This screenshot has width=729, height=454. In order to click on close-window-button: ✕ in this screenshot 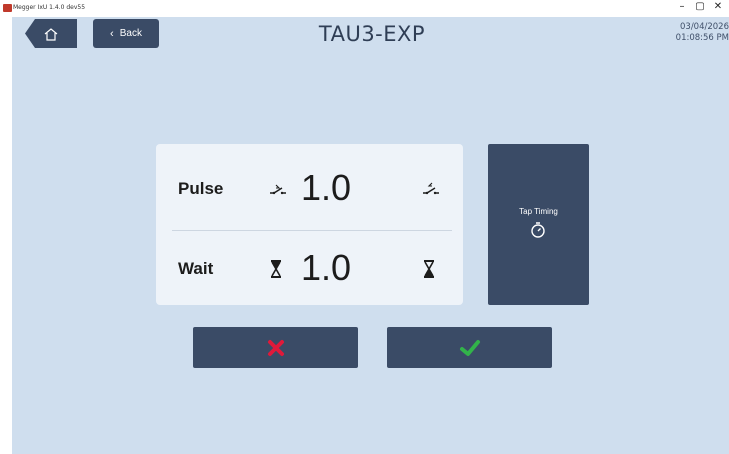, I will do `click(718, 6)`.